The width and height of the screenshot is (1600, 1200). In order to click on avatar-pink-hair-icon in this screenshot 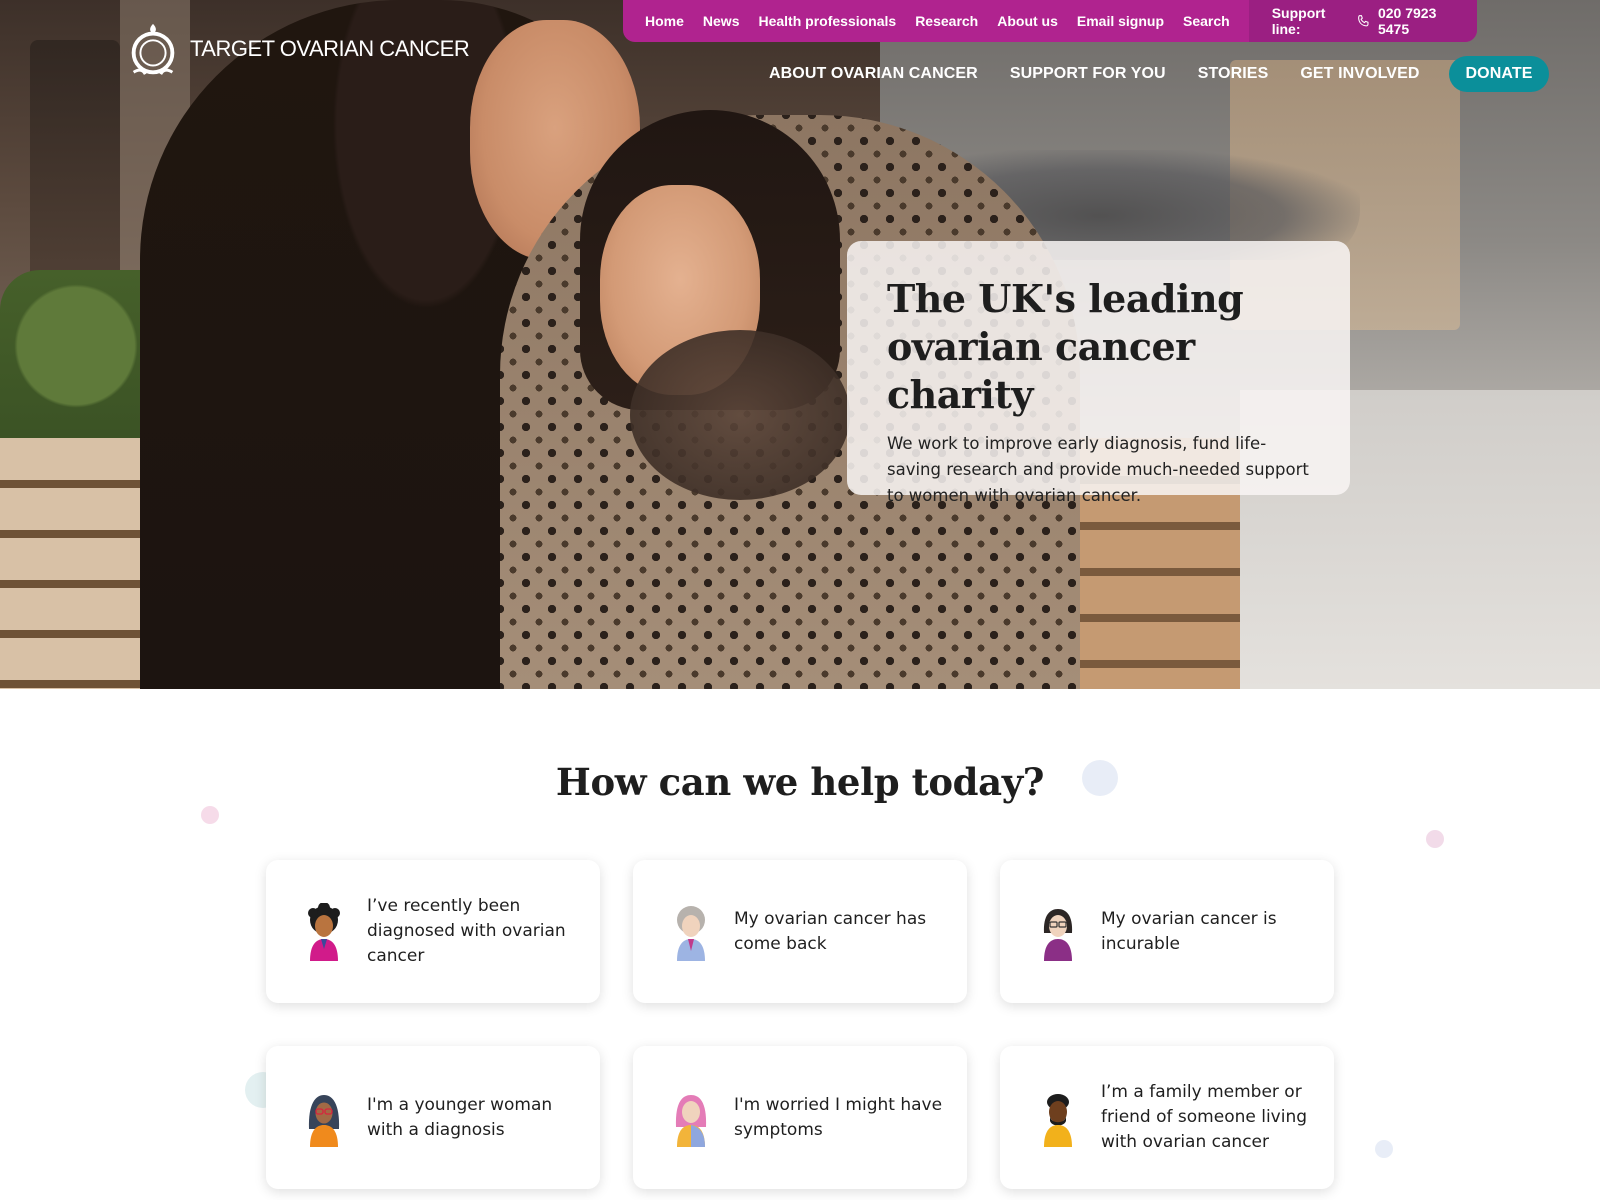, I will do `click(691, 1120)`.